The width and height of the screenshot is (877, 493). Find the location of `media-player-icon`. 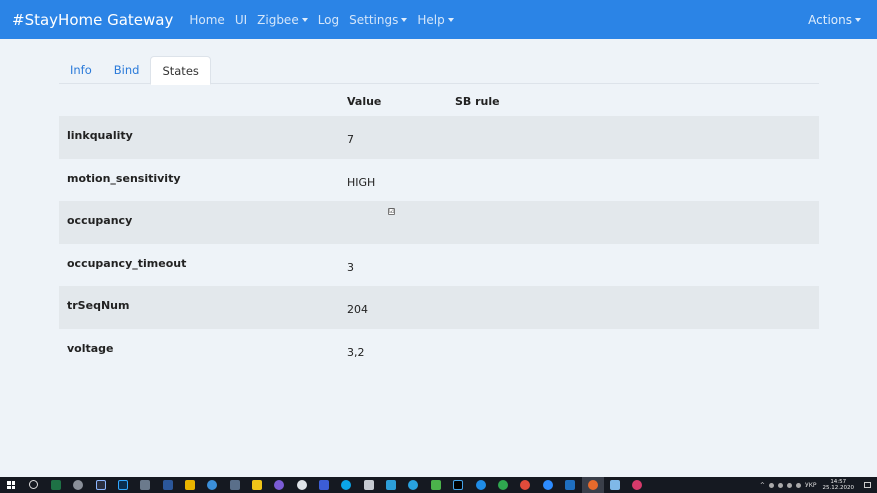

media-player-icon is located at coordinates (279, 485).